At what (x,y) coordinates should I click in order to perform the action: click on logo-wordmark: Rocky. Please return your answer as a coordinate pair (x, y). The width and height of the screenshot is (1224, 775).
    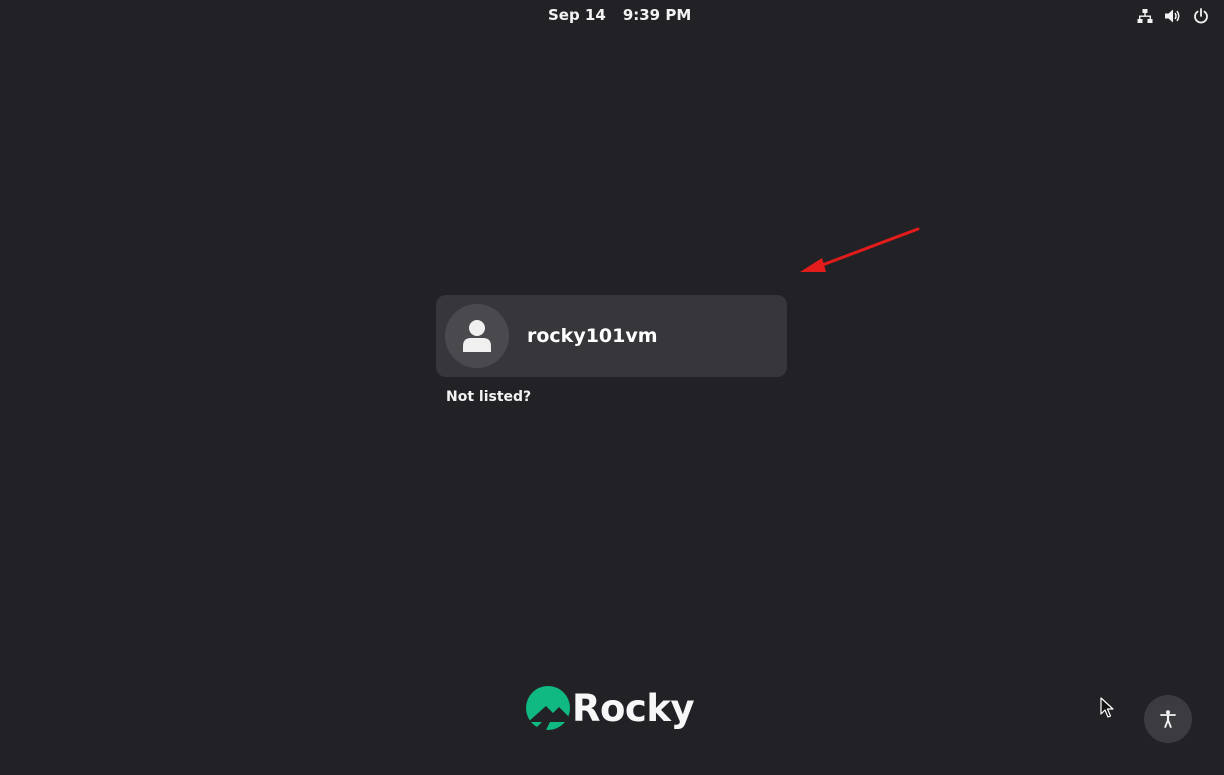
    Looking at the image, I should click on (633, 708).